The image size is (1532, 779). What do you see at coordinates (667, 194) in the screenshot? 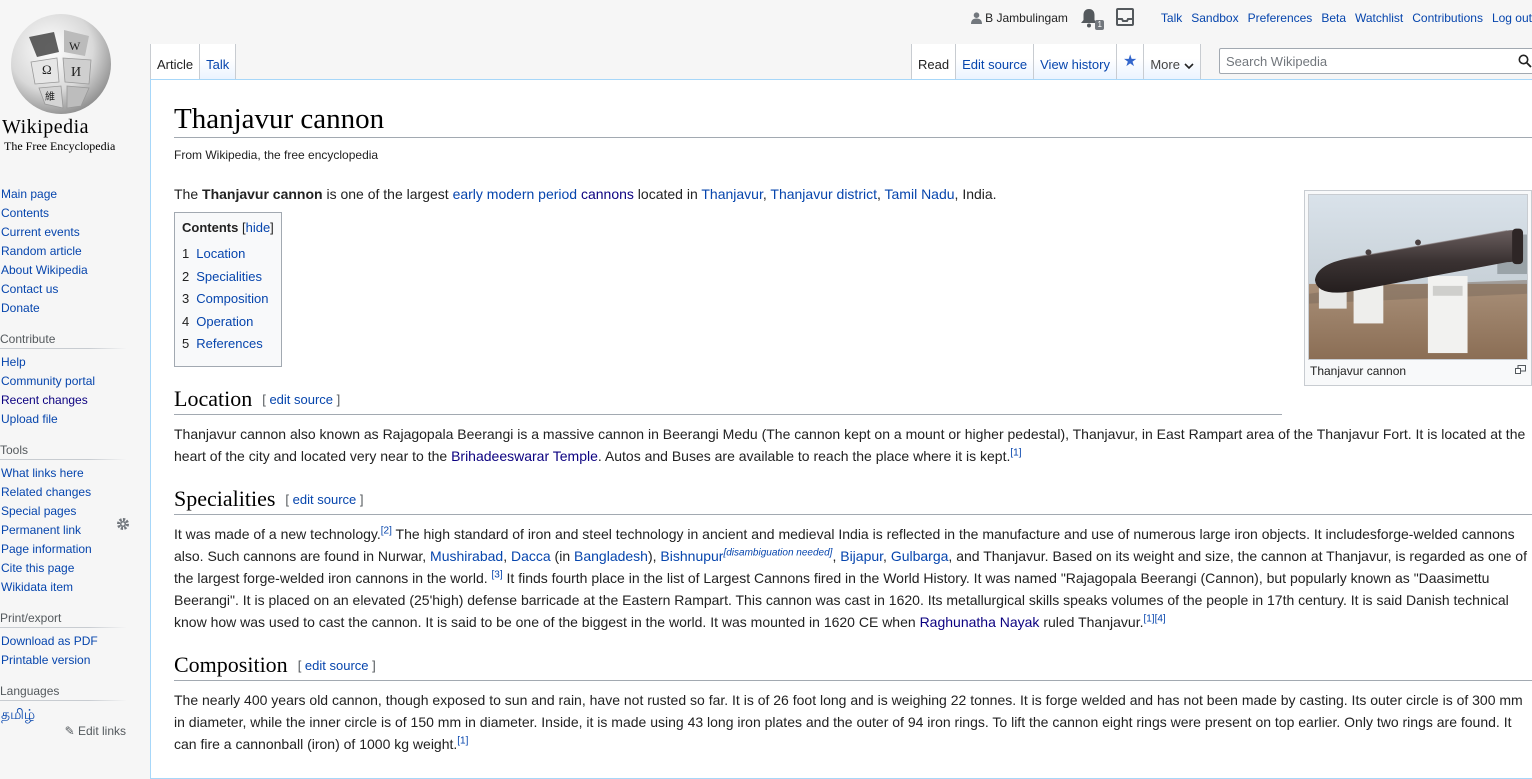
I see `lead-text: located in` at bounding box center [667, 194].